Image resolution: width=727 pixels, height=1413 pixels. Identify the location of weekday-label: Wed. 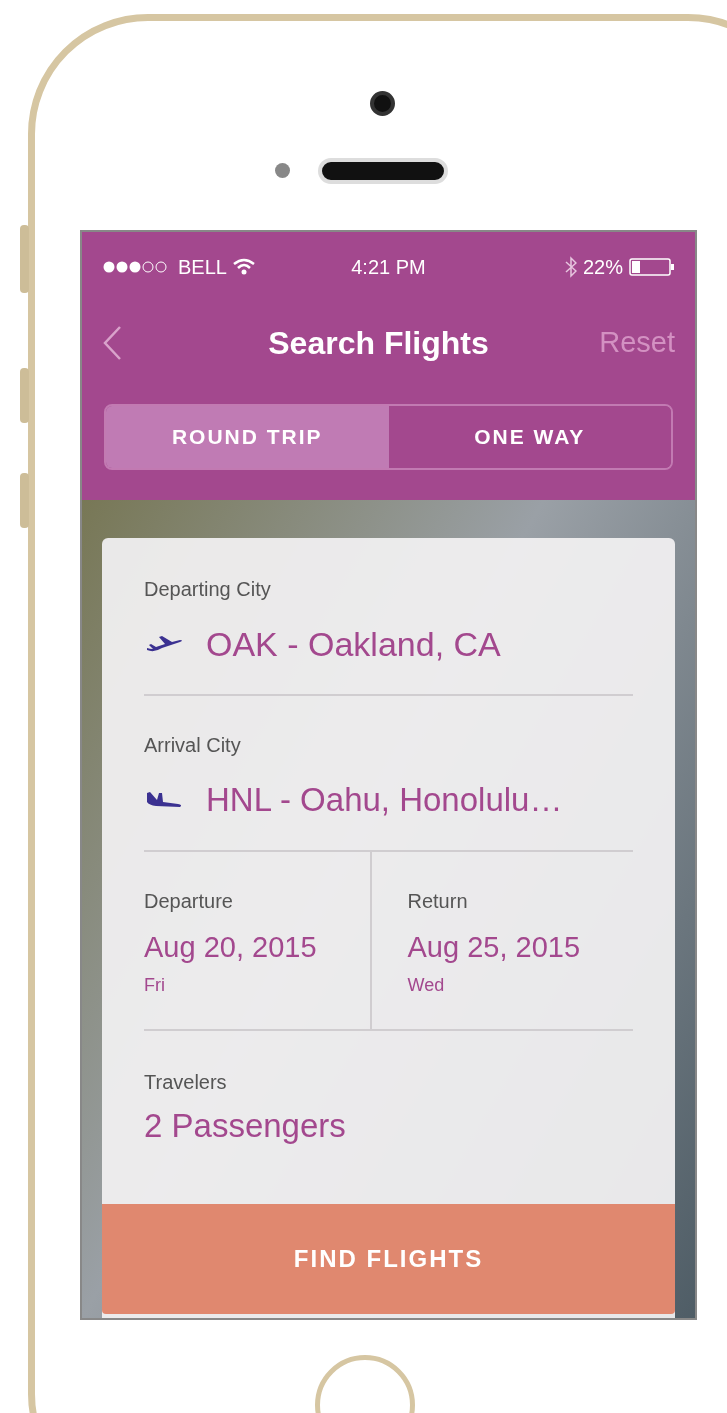
(426, 985).